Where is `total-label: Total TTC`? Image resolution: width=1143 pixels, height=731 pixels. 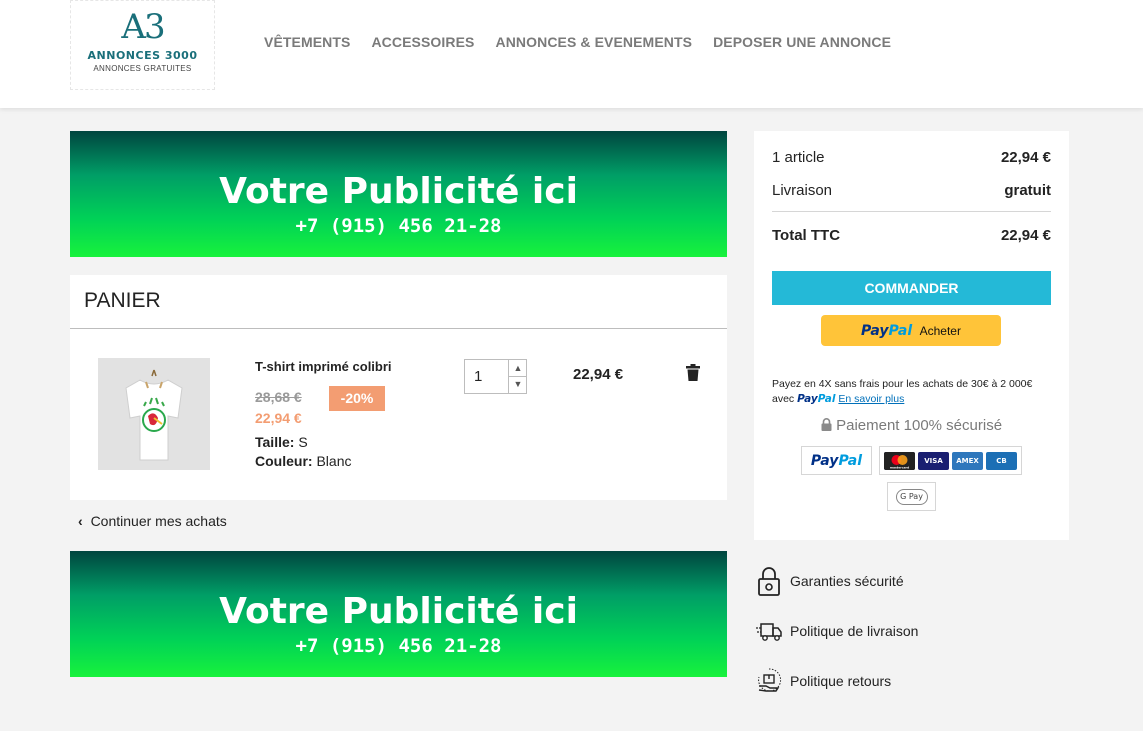 total-label: Total TTC is located at coordinates (806, 235).